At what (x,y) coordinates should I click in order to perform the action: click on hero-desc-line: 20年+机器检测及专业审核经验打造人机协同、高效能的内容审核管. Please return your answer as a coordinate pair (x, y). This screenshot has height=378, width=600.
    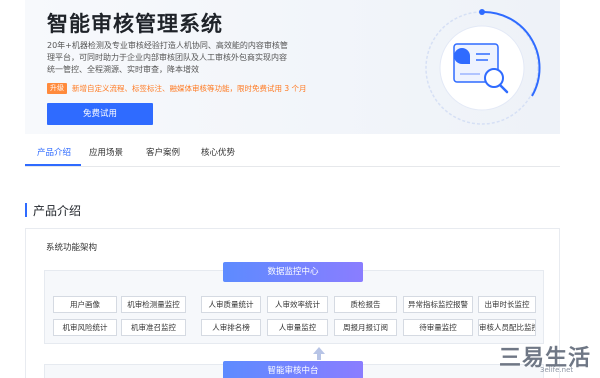
    Looking at the image, I should click on (167, 45).